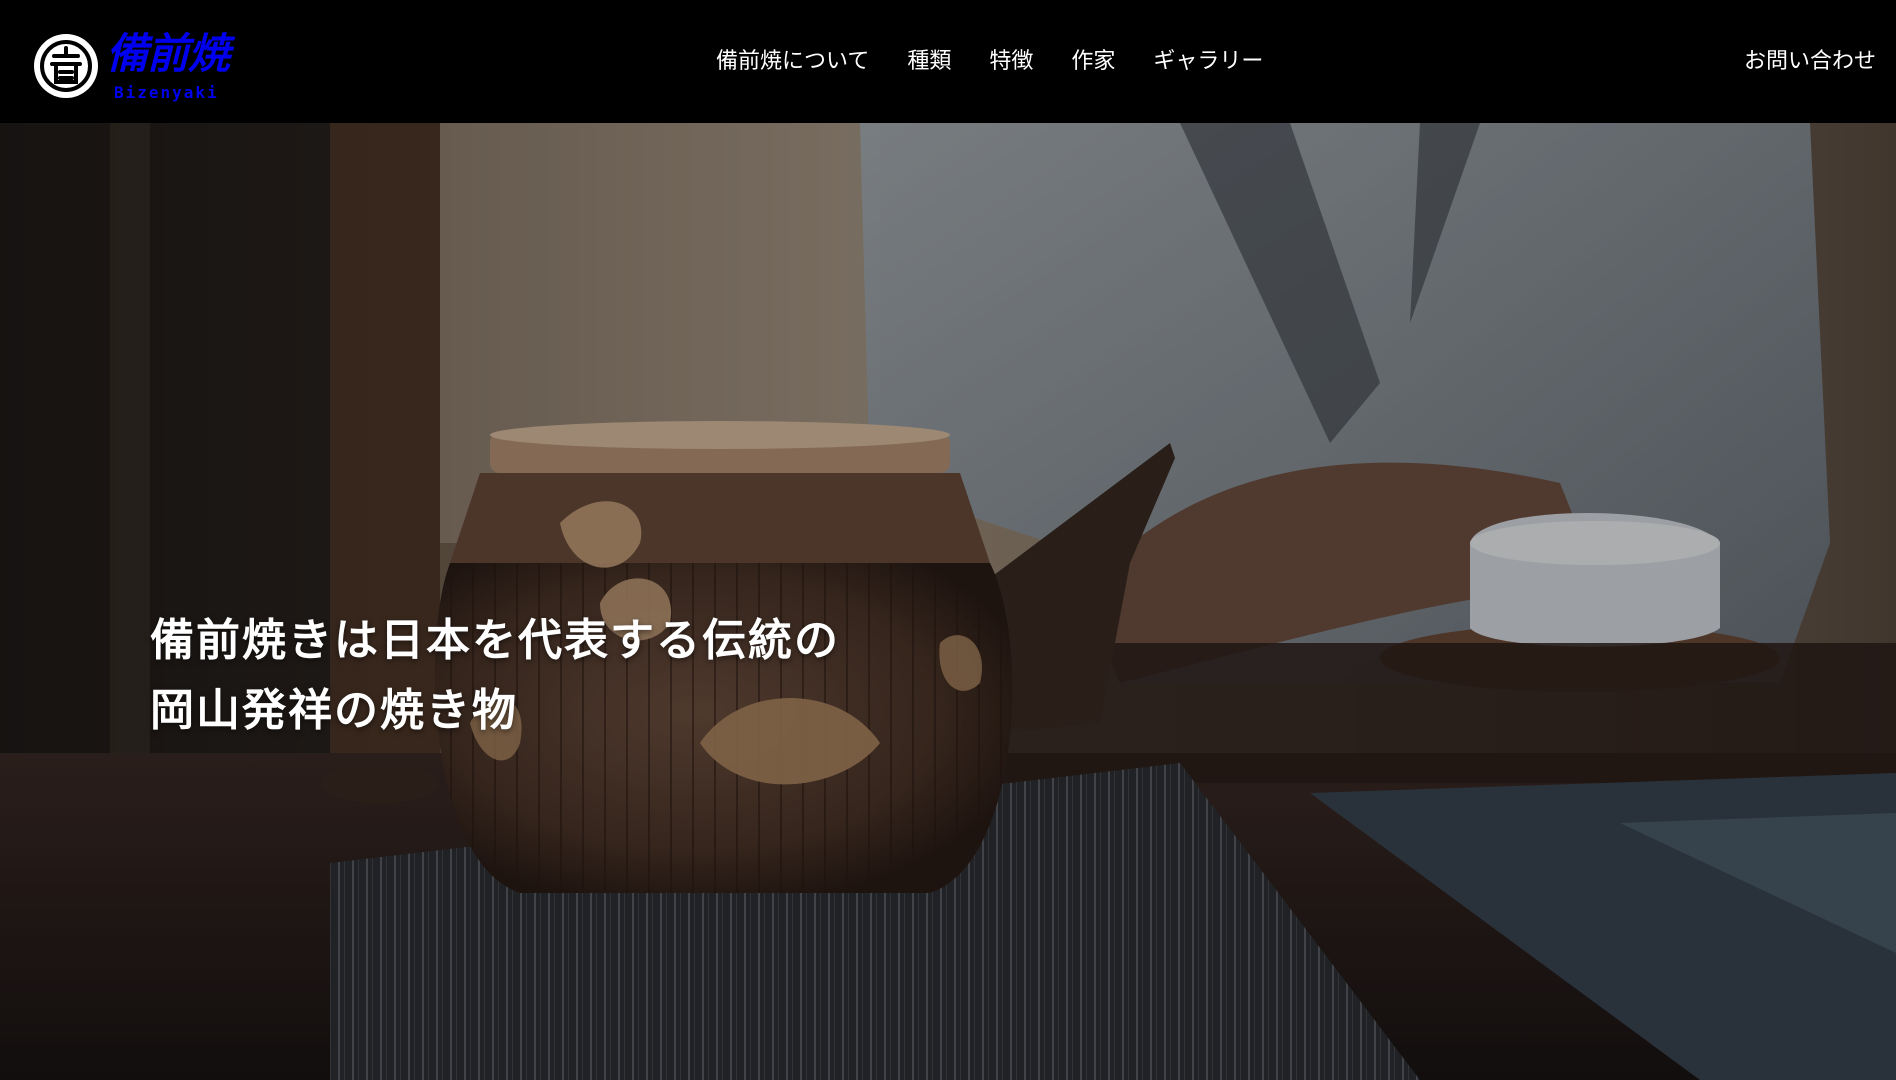 This screenshot has width=1896, height=1080. I want to click on bizen-crest-icon, so click(66, 66).